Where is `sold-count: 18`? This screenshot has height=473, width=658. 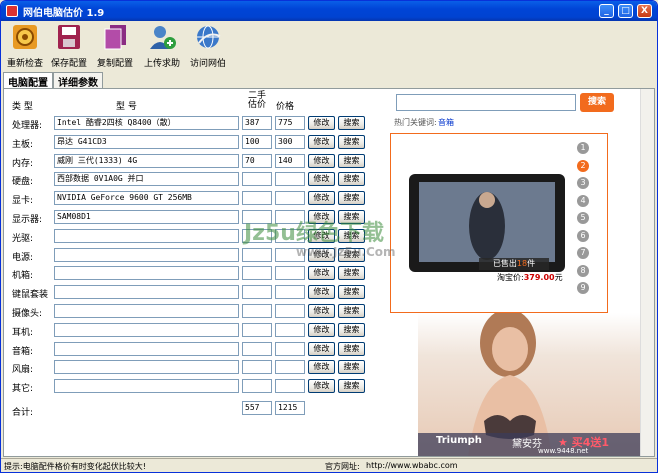
sold-count: 18 is located at coordinates (522, 263).